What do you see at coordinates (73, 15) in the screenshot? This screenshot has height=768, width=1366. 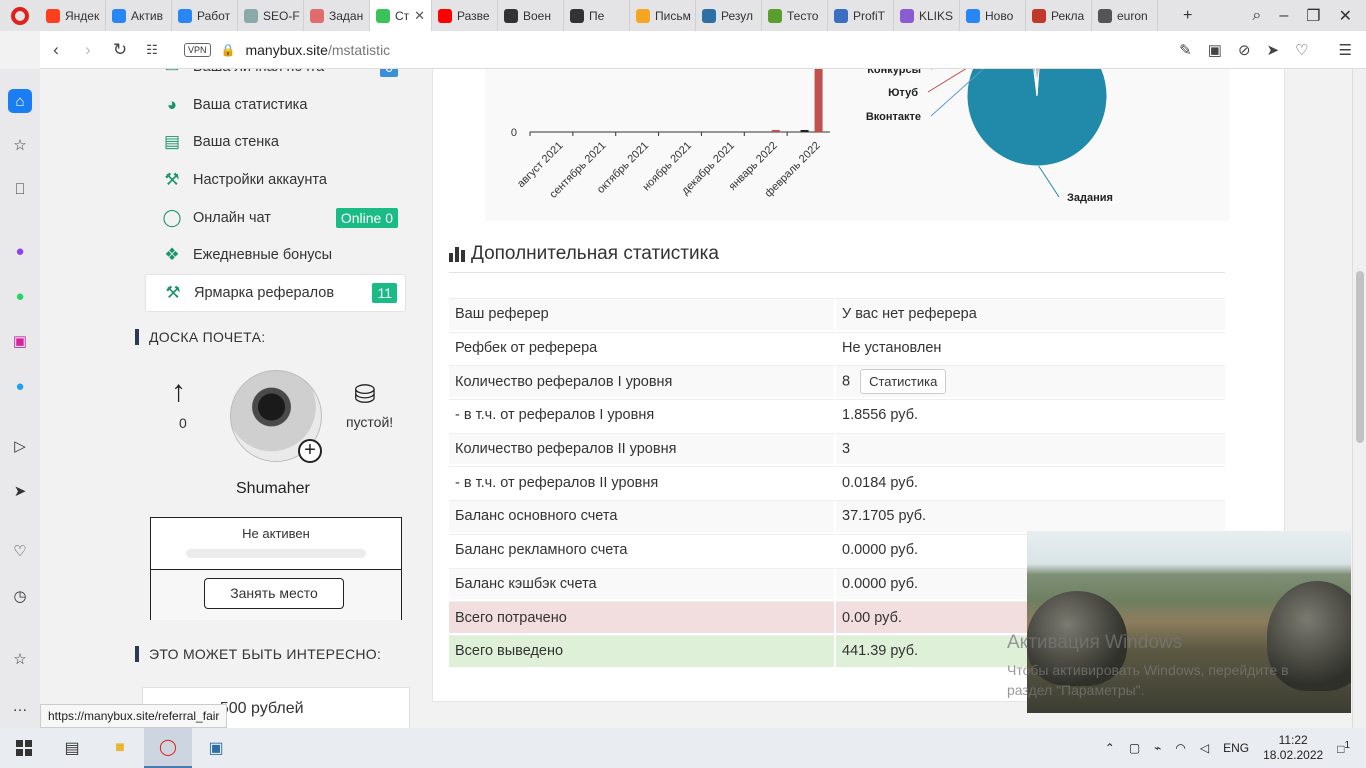 I see `tab-0: Яндек` at bounding box center [73, 15].